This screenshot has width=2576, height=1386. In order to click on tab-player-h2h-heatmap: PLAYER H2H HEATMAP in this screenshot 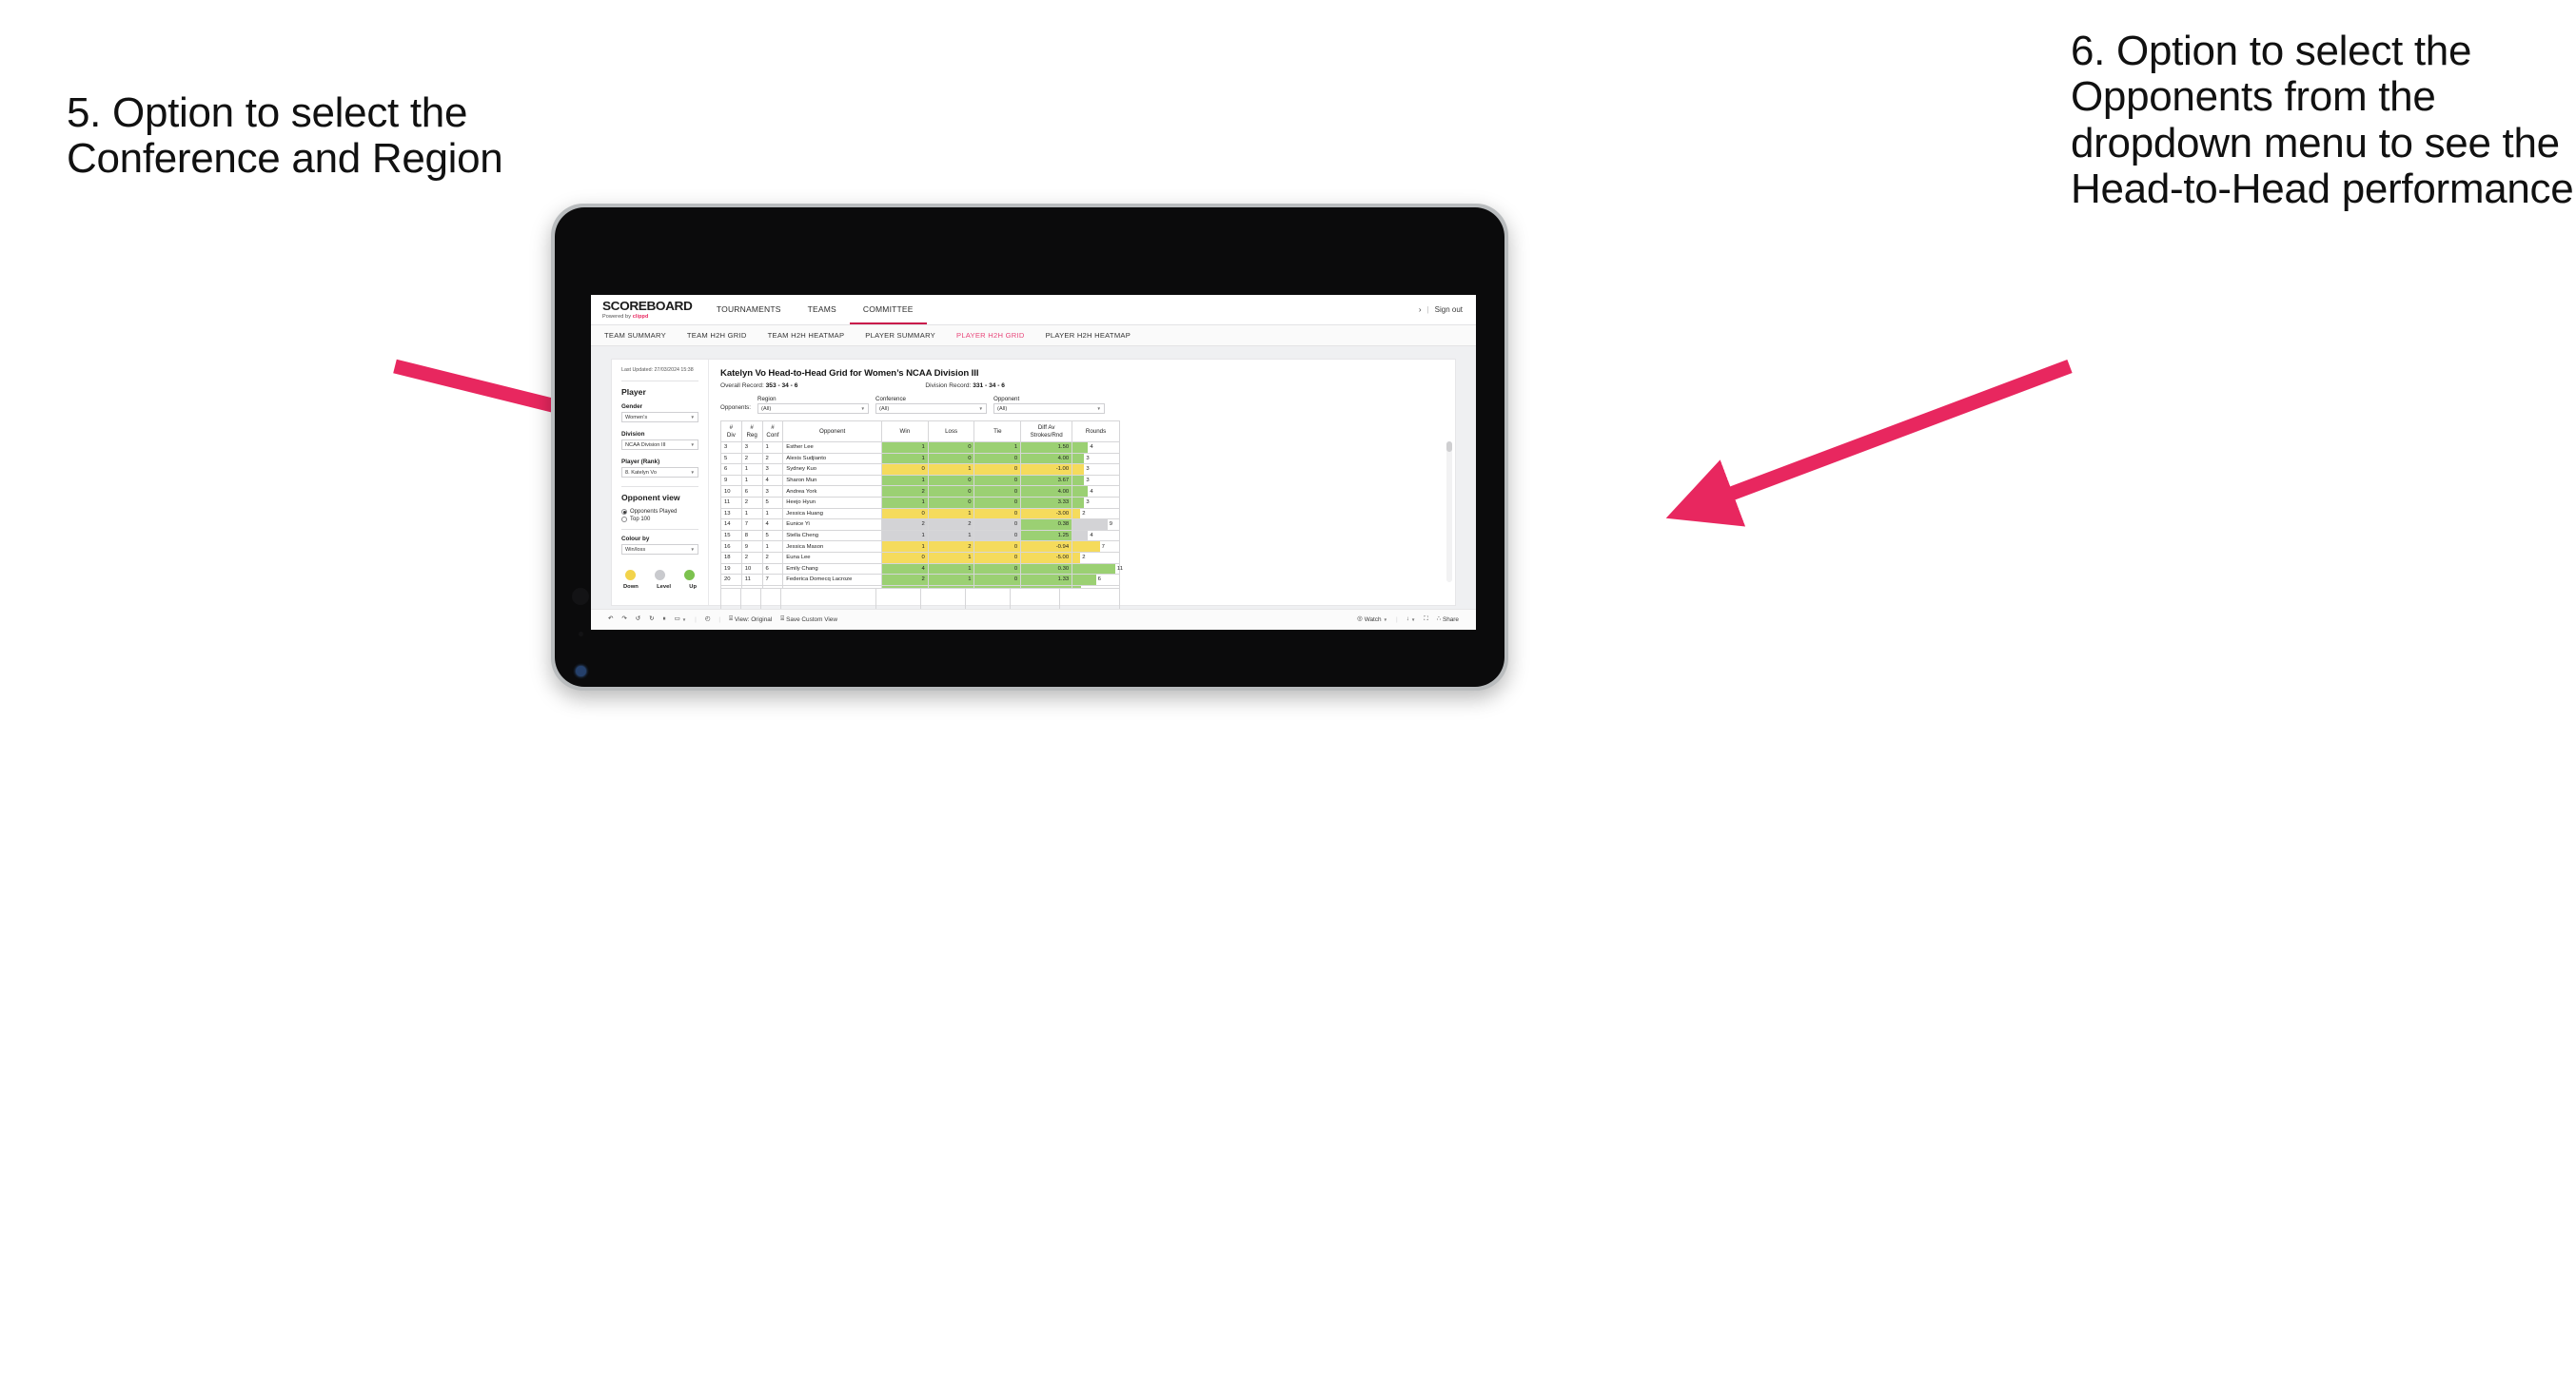, I will do `click(1088, 335)`.